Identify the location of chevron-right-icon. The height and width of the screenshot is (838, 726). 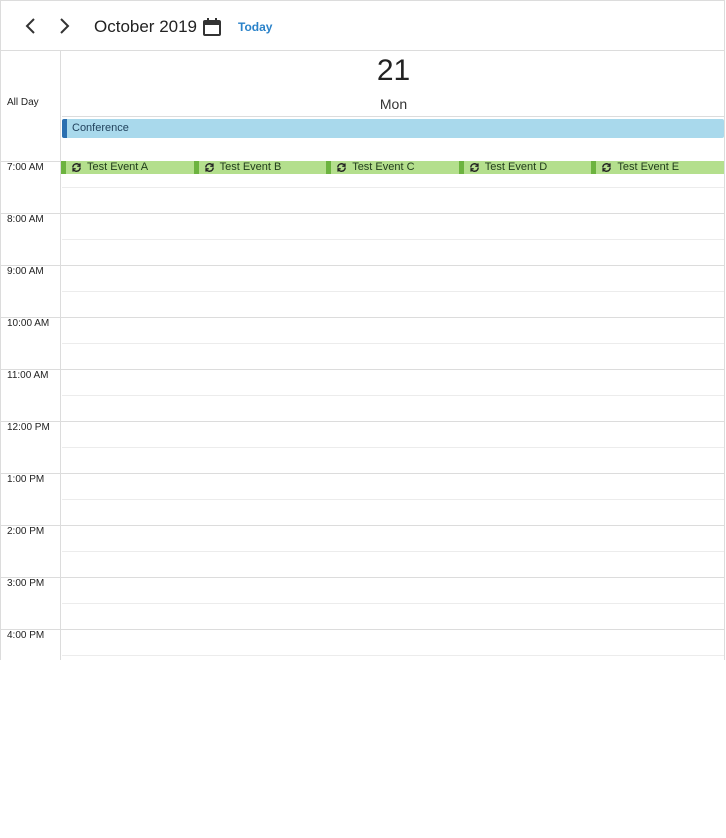
(65, 26).